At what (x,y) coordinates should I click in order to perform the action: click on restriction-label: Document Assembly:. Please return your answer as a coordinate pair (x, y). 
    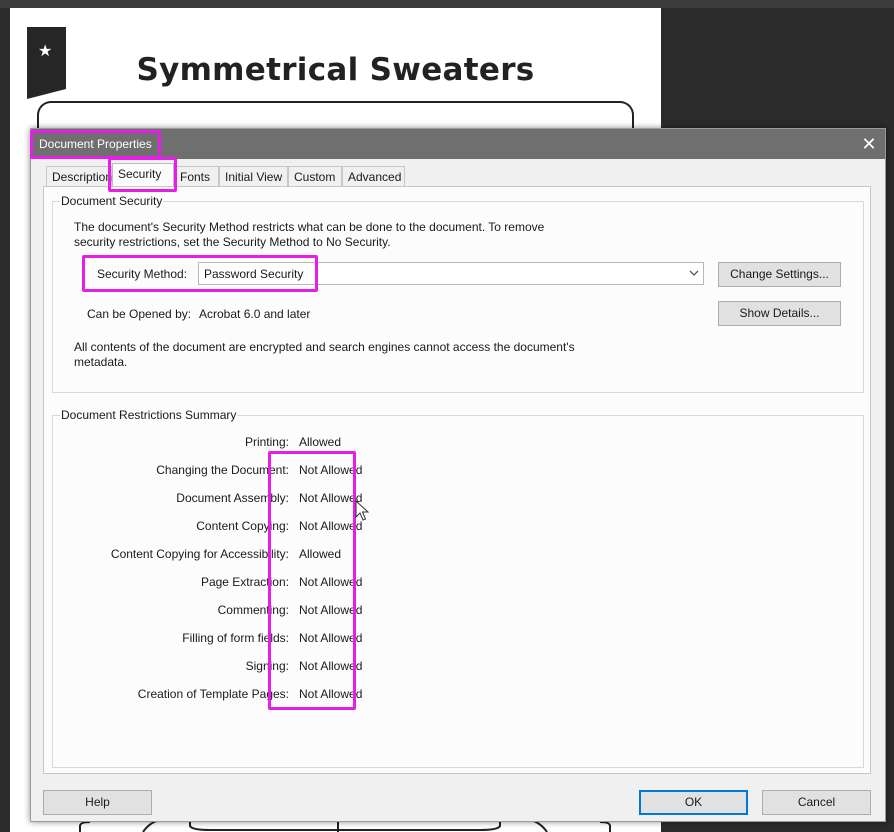
    Looking at the image, I should click on (232, 498).